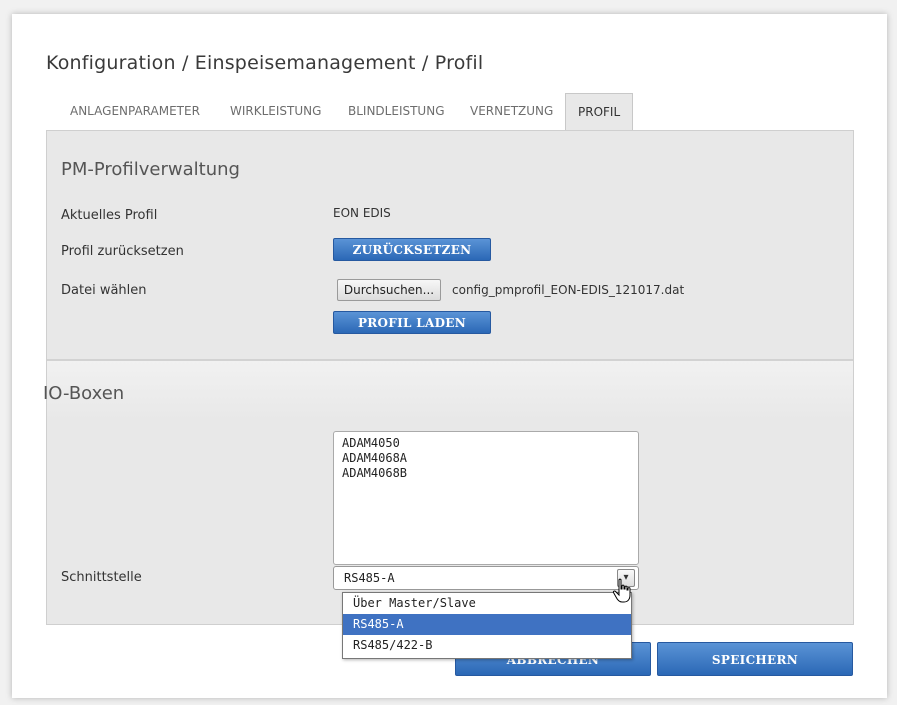  I want to click on interface-selected-value: RS485-A, so click(369, 578).